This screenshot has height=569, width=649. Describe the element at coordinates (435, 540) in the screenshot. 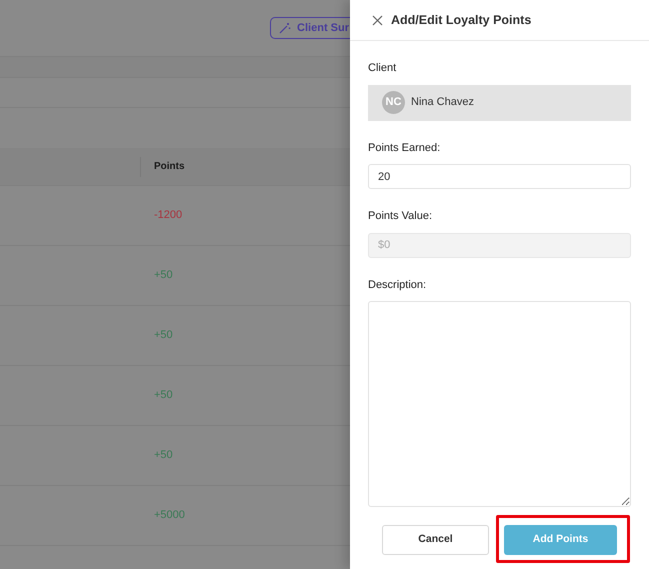

I see `cancel-button: Cancel` at that location.